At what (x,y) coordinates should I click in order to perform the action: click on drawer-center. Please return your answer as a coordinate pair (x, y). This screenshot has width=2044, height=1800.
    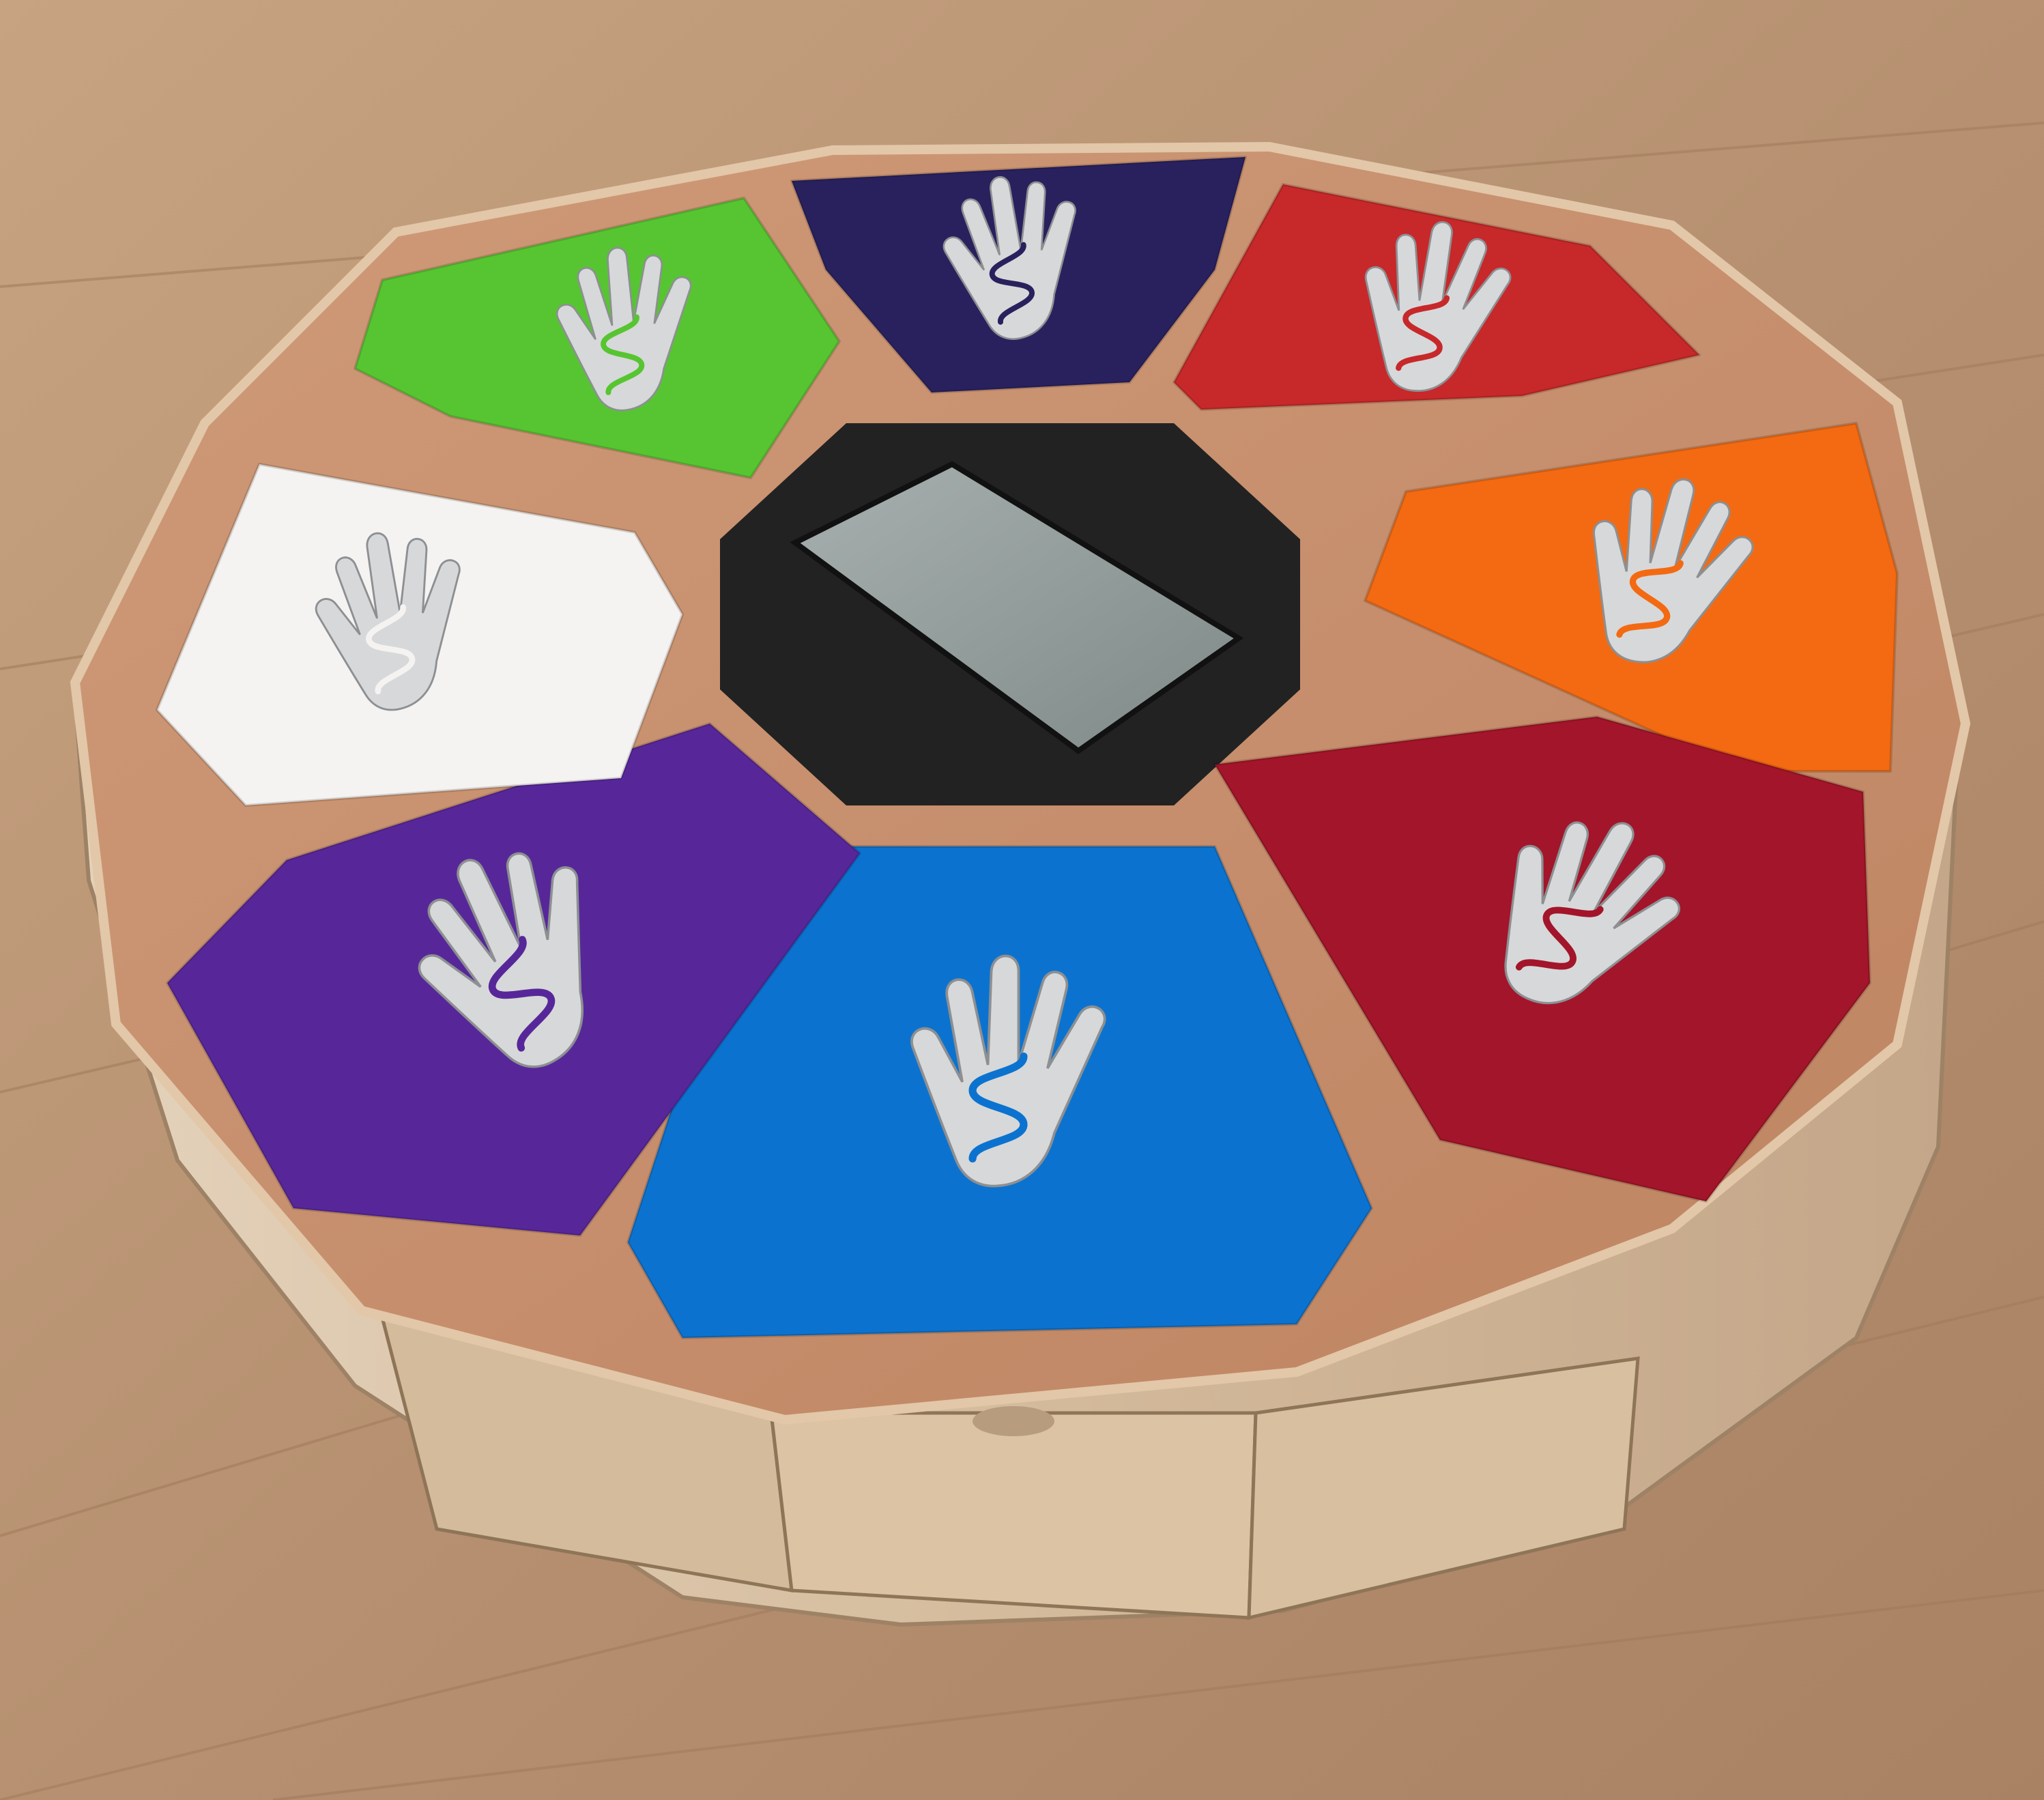
    Looking at the image, I should click on (1013, 1515).